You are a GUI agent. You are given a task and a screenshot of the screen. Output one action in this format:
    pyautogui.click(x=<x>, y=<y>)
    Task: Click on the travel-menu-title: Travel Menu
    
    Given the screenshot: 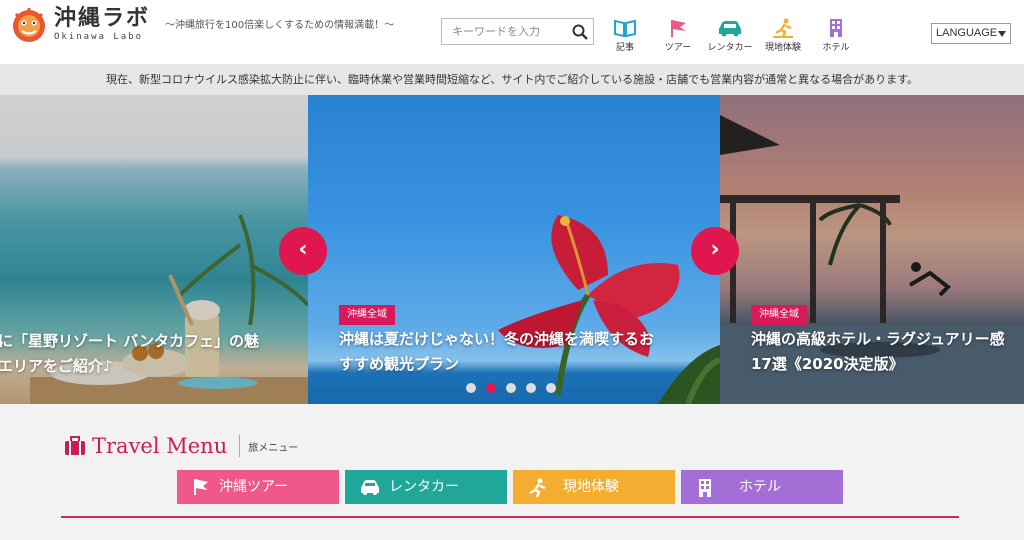 What is the action you would take?
    pyautogui.click(x=160, y=446)
    